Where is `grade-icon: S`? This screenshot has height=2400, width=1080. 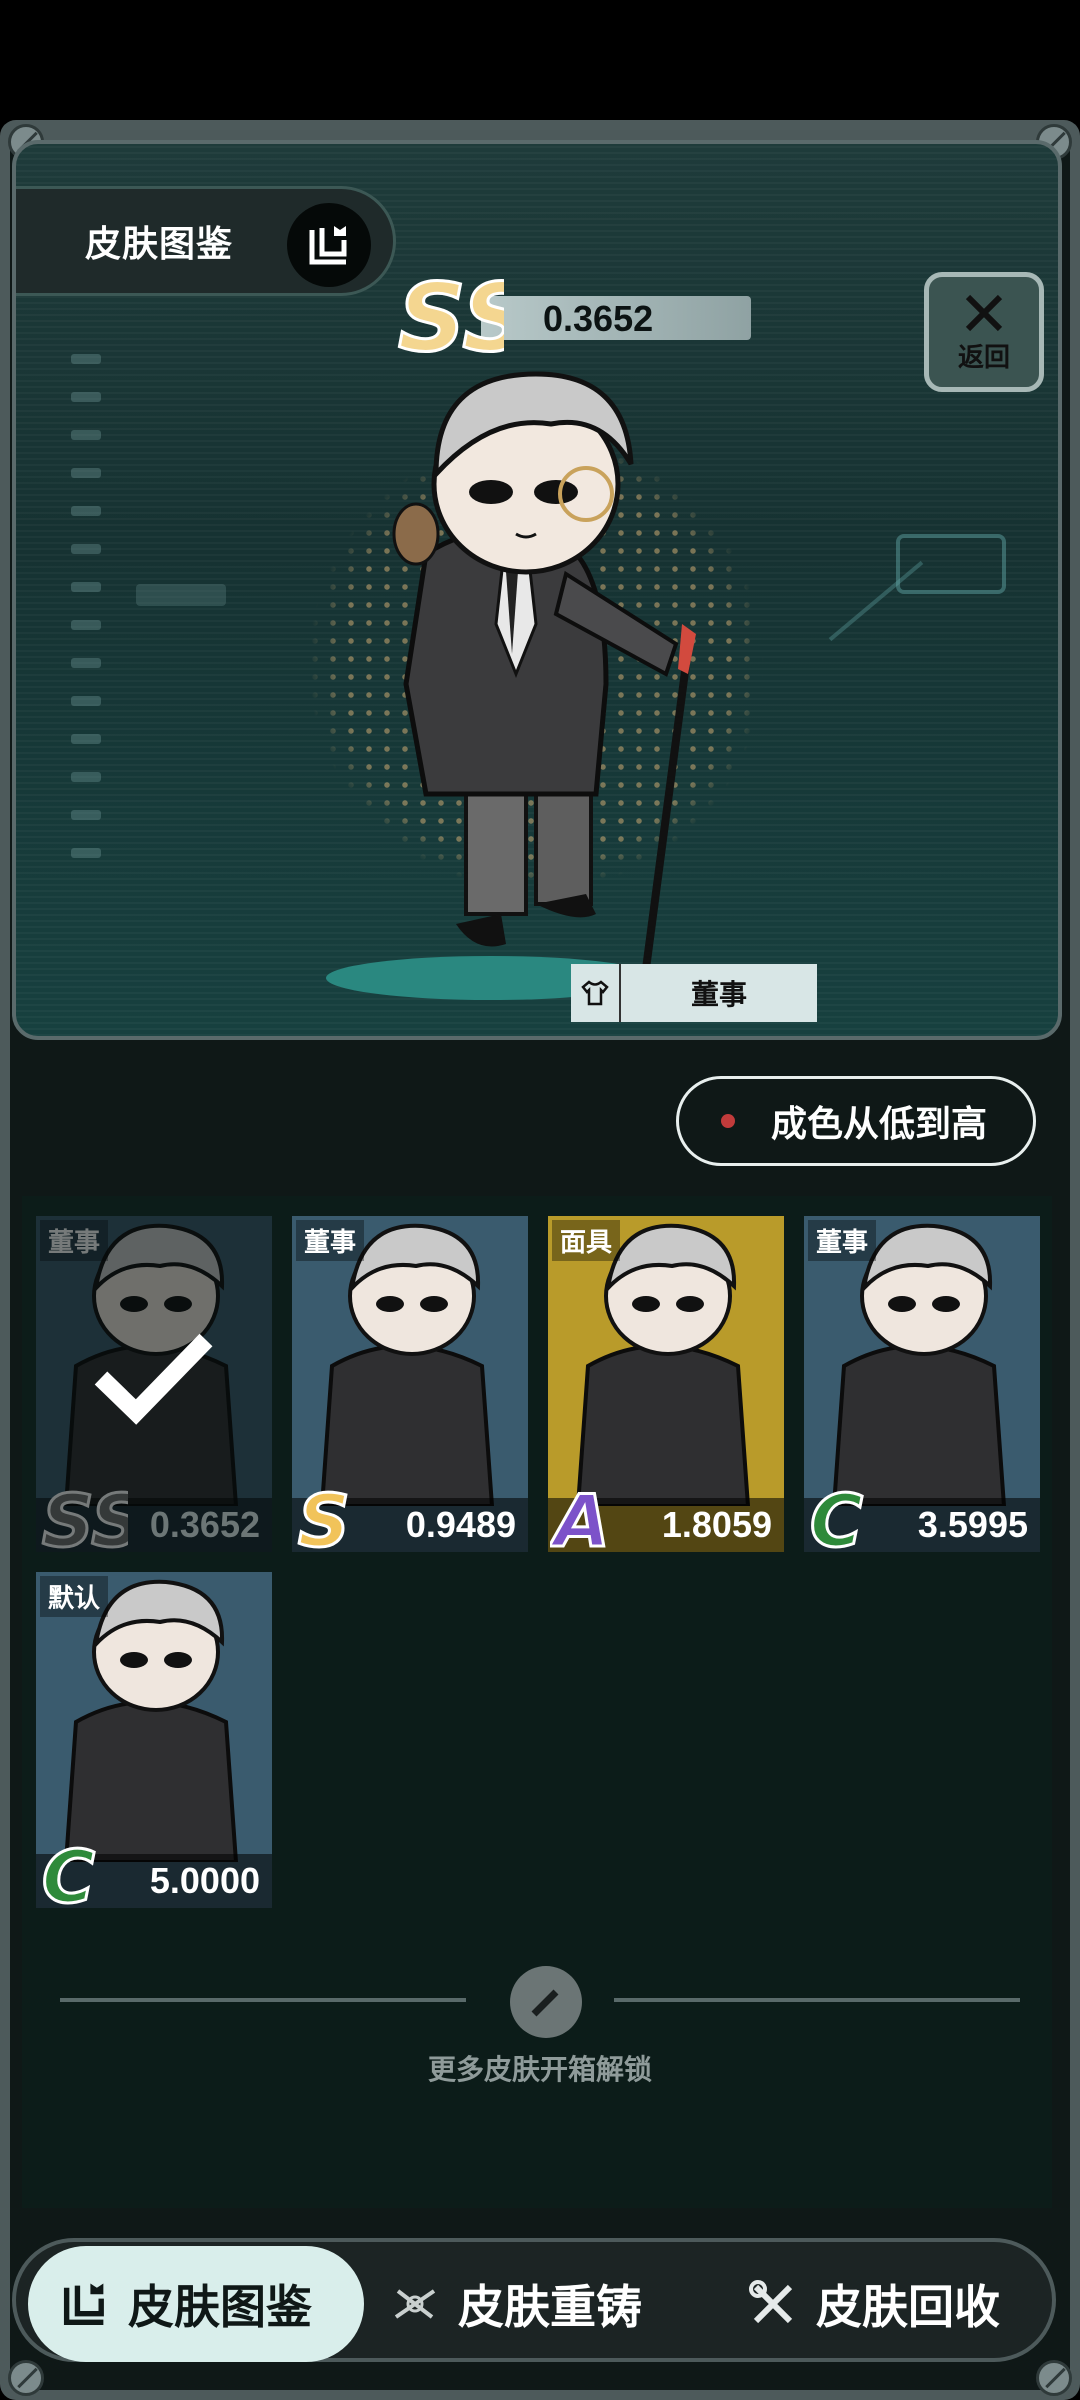
grade-icon: S is located at coordinates (324, 1515).